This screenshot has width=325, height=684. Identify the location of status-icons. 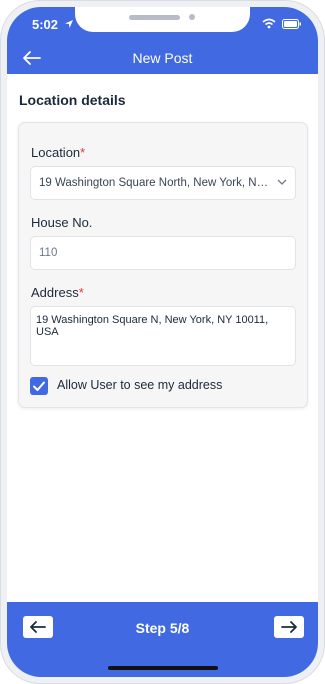
(282, 23).